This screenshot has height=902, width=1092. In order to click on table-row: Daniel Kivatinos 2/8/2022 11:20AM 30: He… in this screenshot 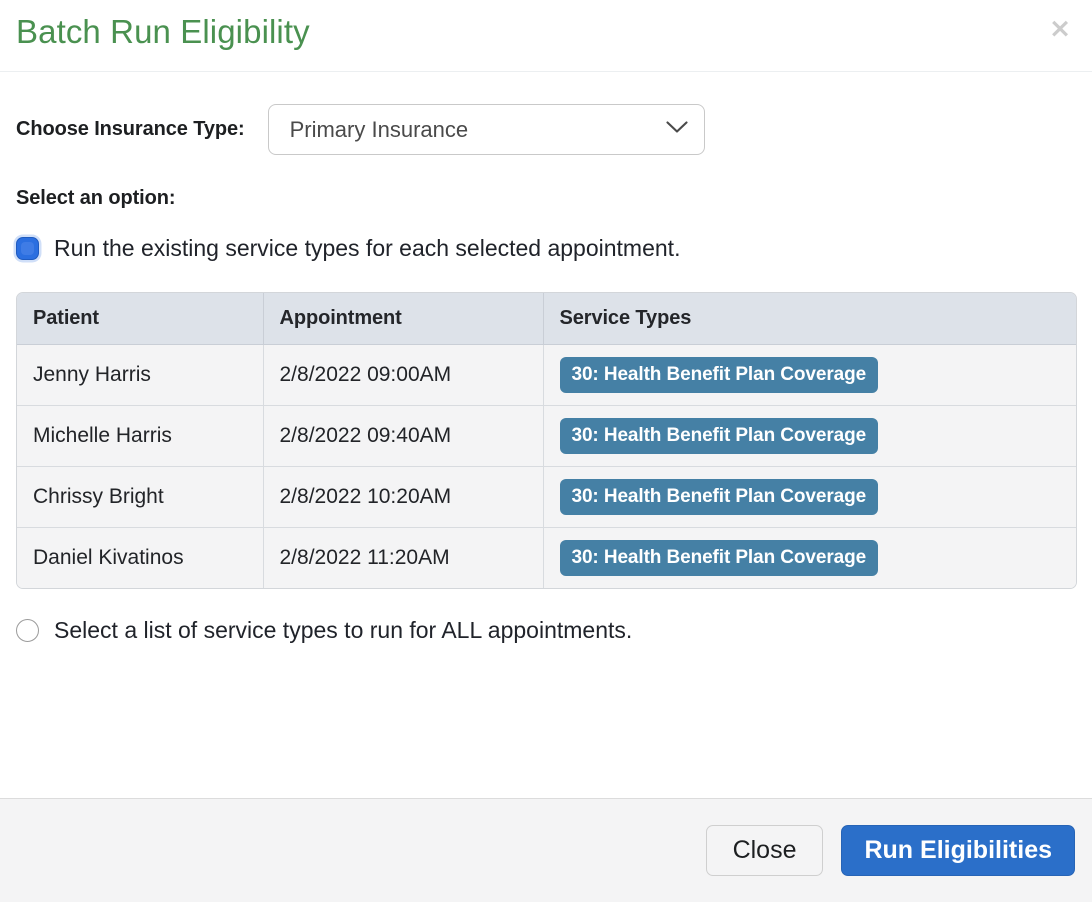, I will do `click(546, 557)`.